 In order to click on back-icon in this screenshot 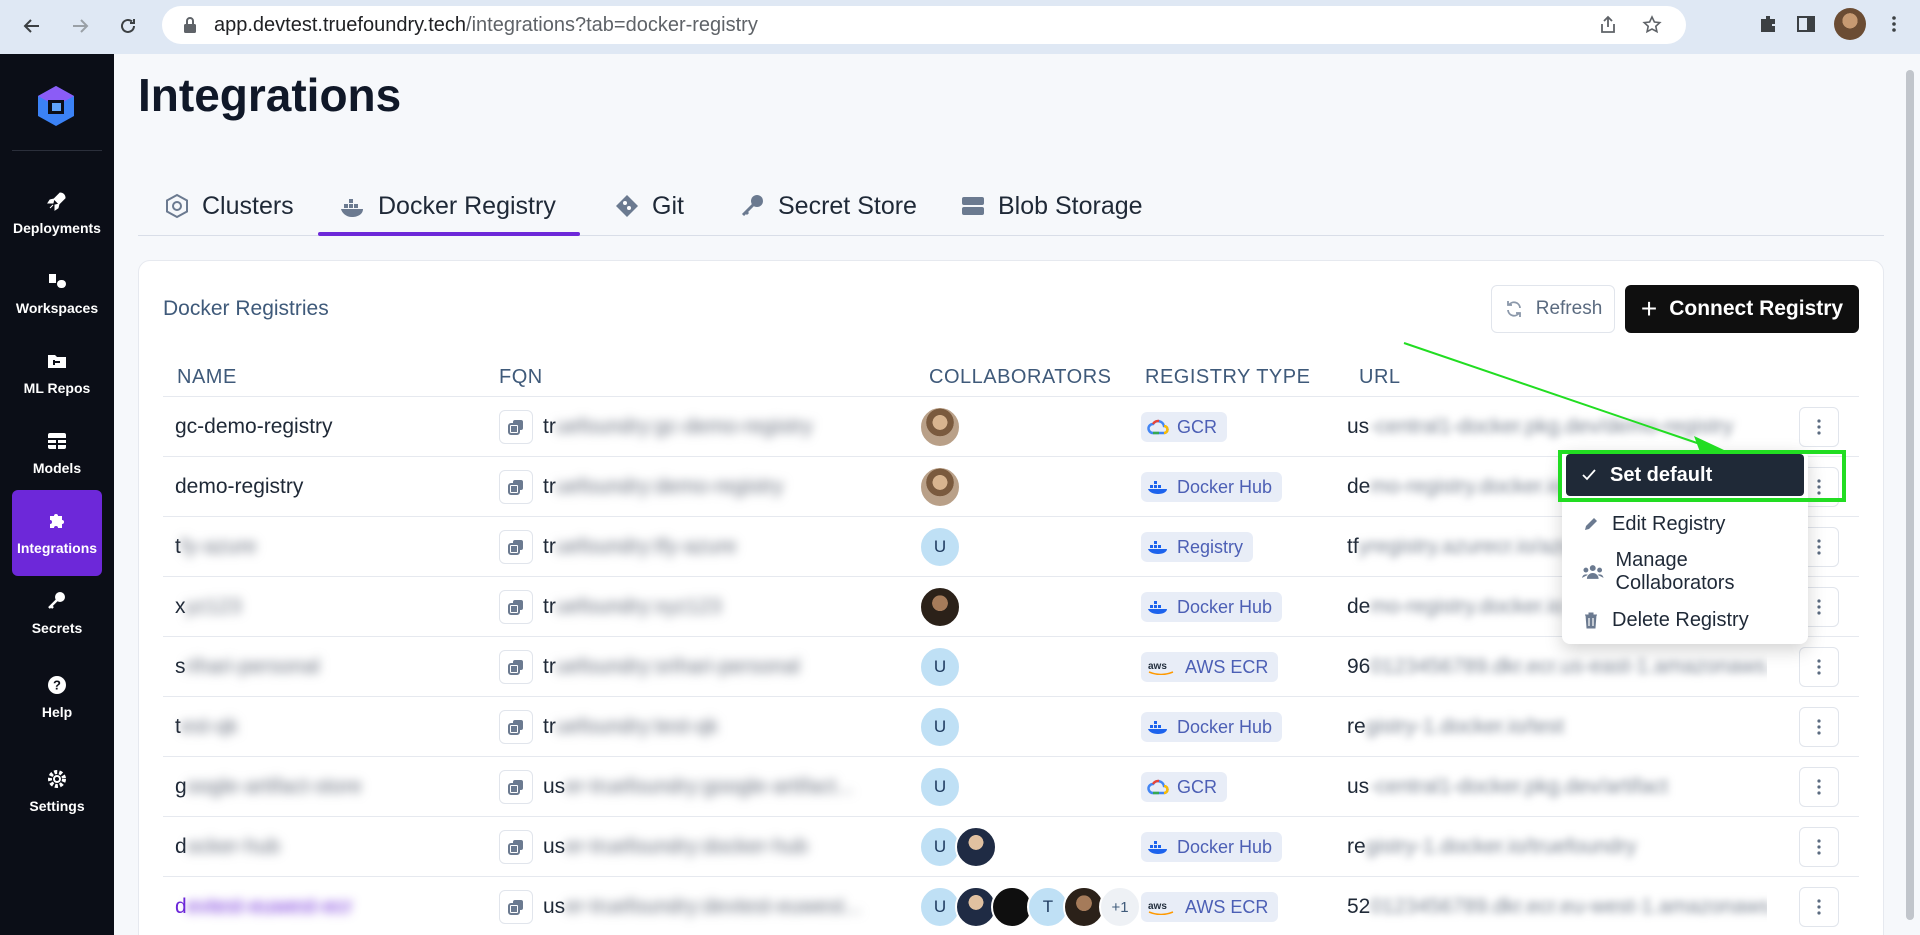, I will do `click(32, 26)`.